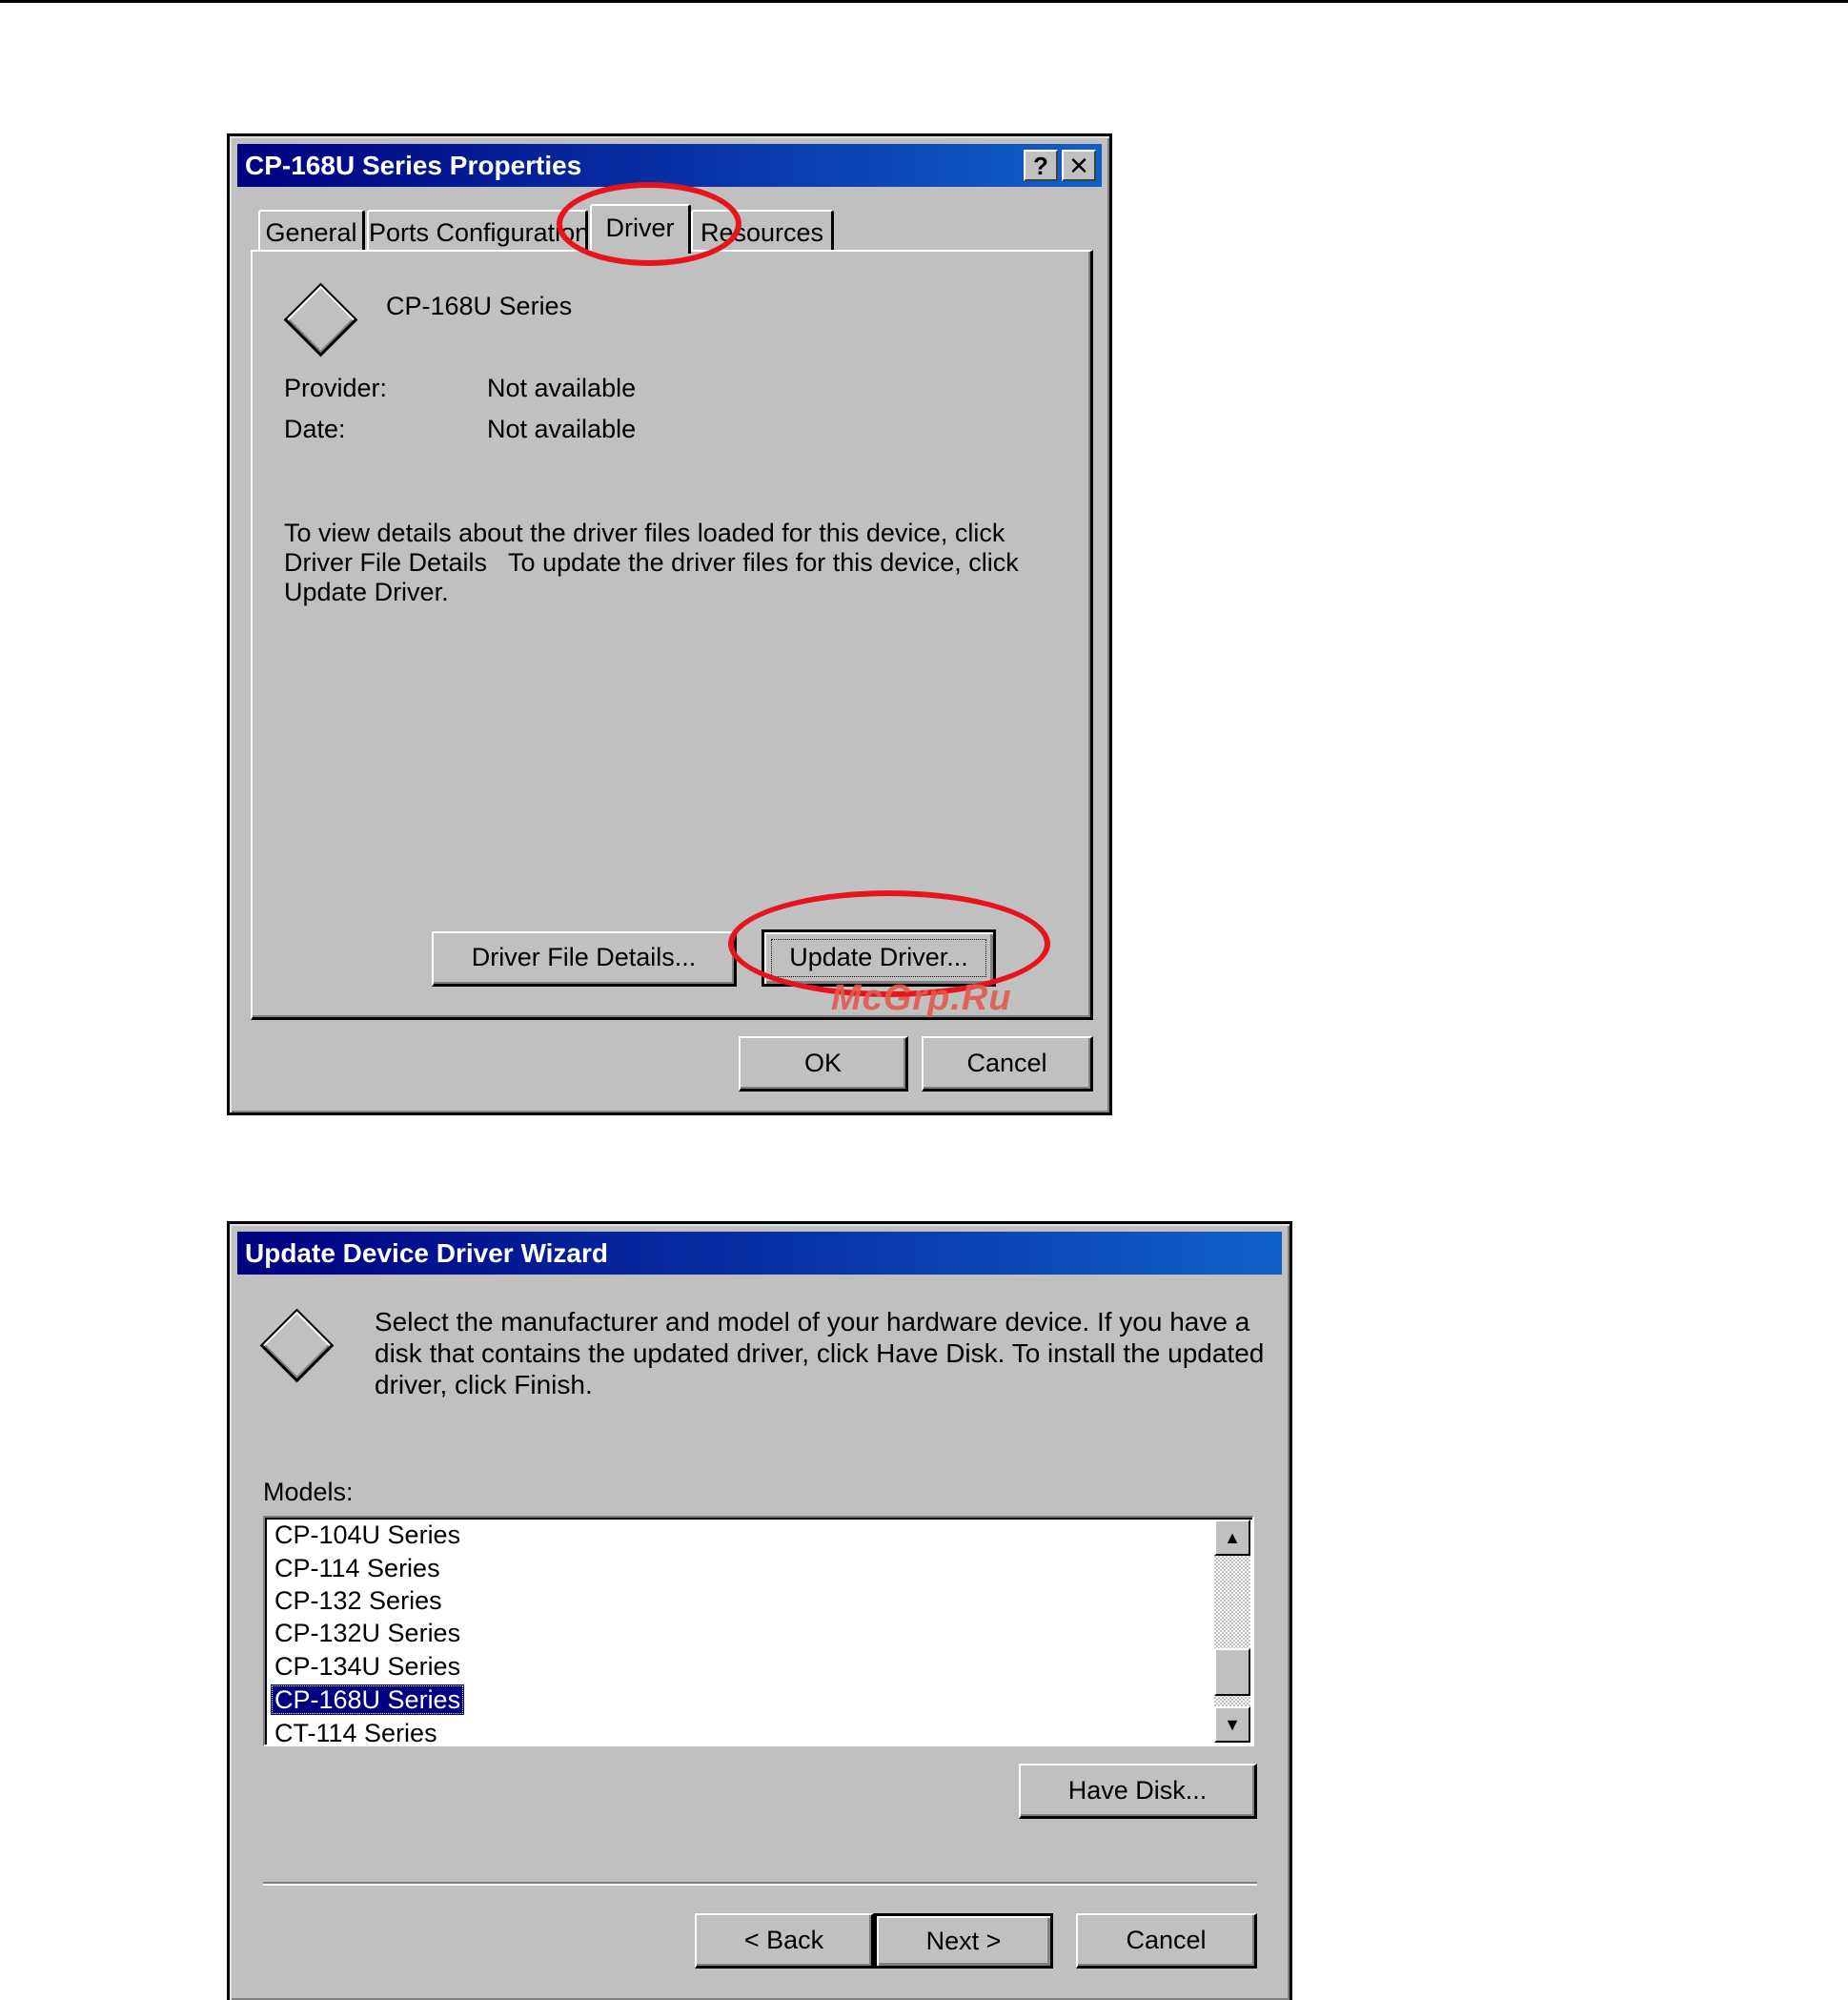 This screenshot has width=1848, height=2000. I want to click on ok-label: OK, so click(822, 1063).